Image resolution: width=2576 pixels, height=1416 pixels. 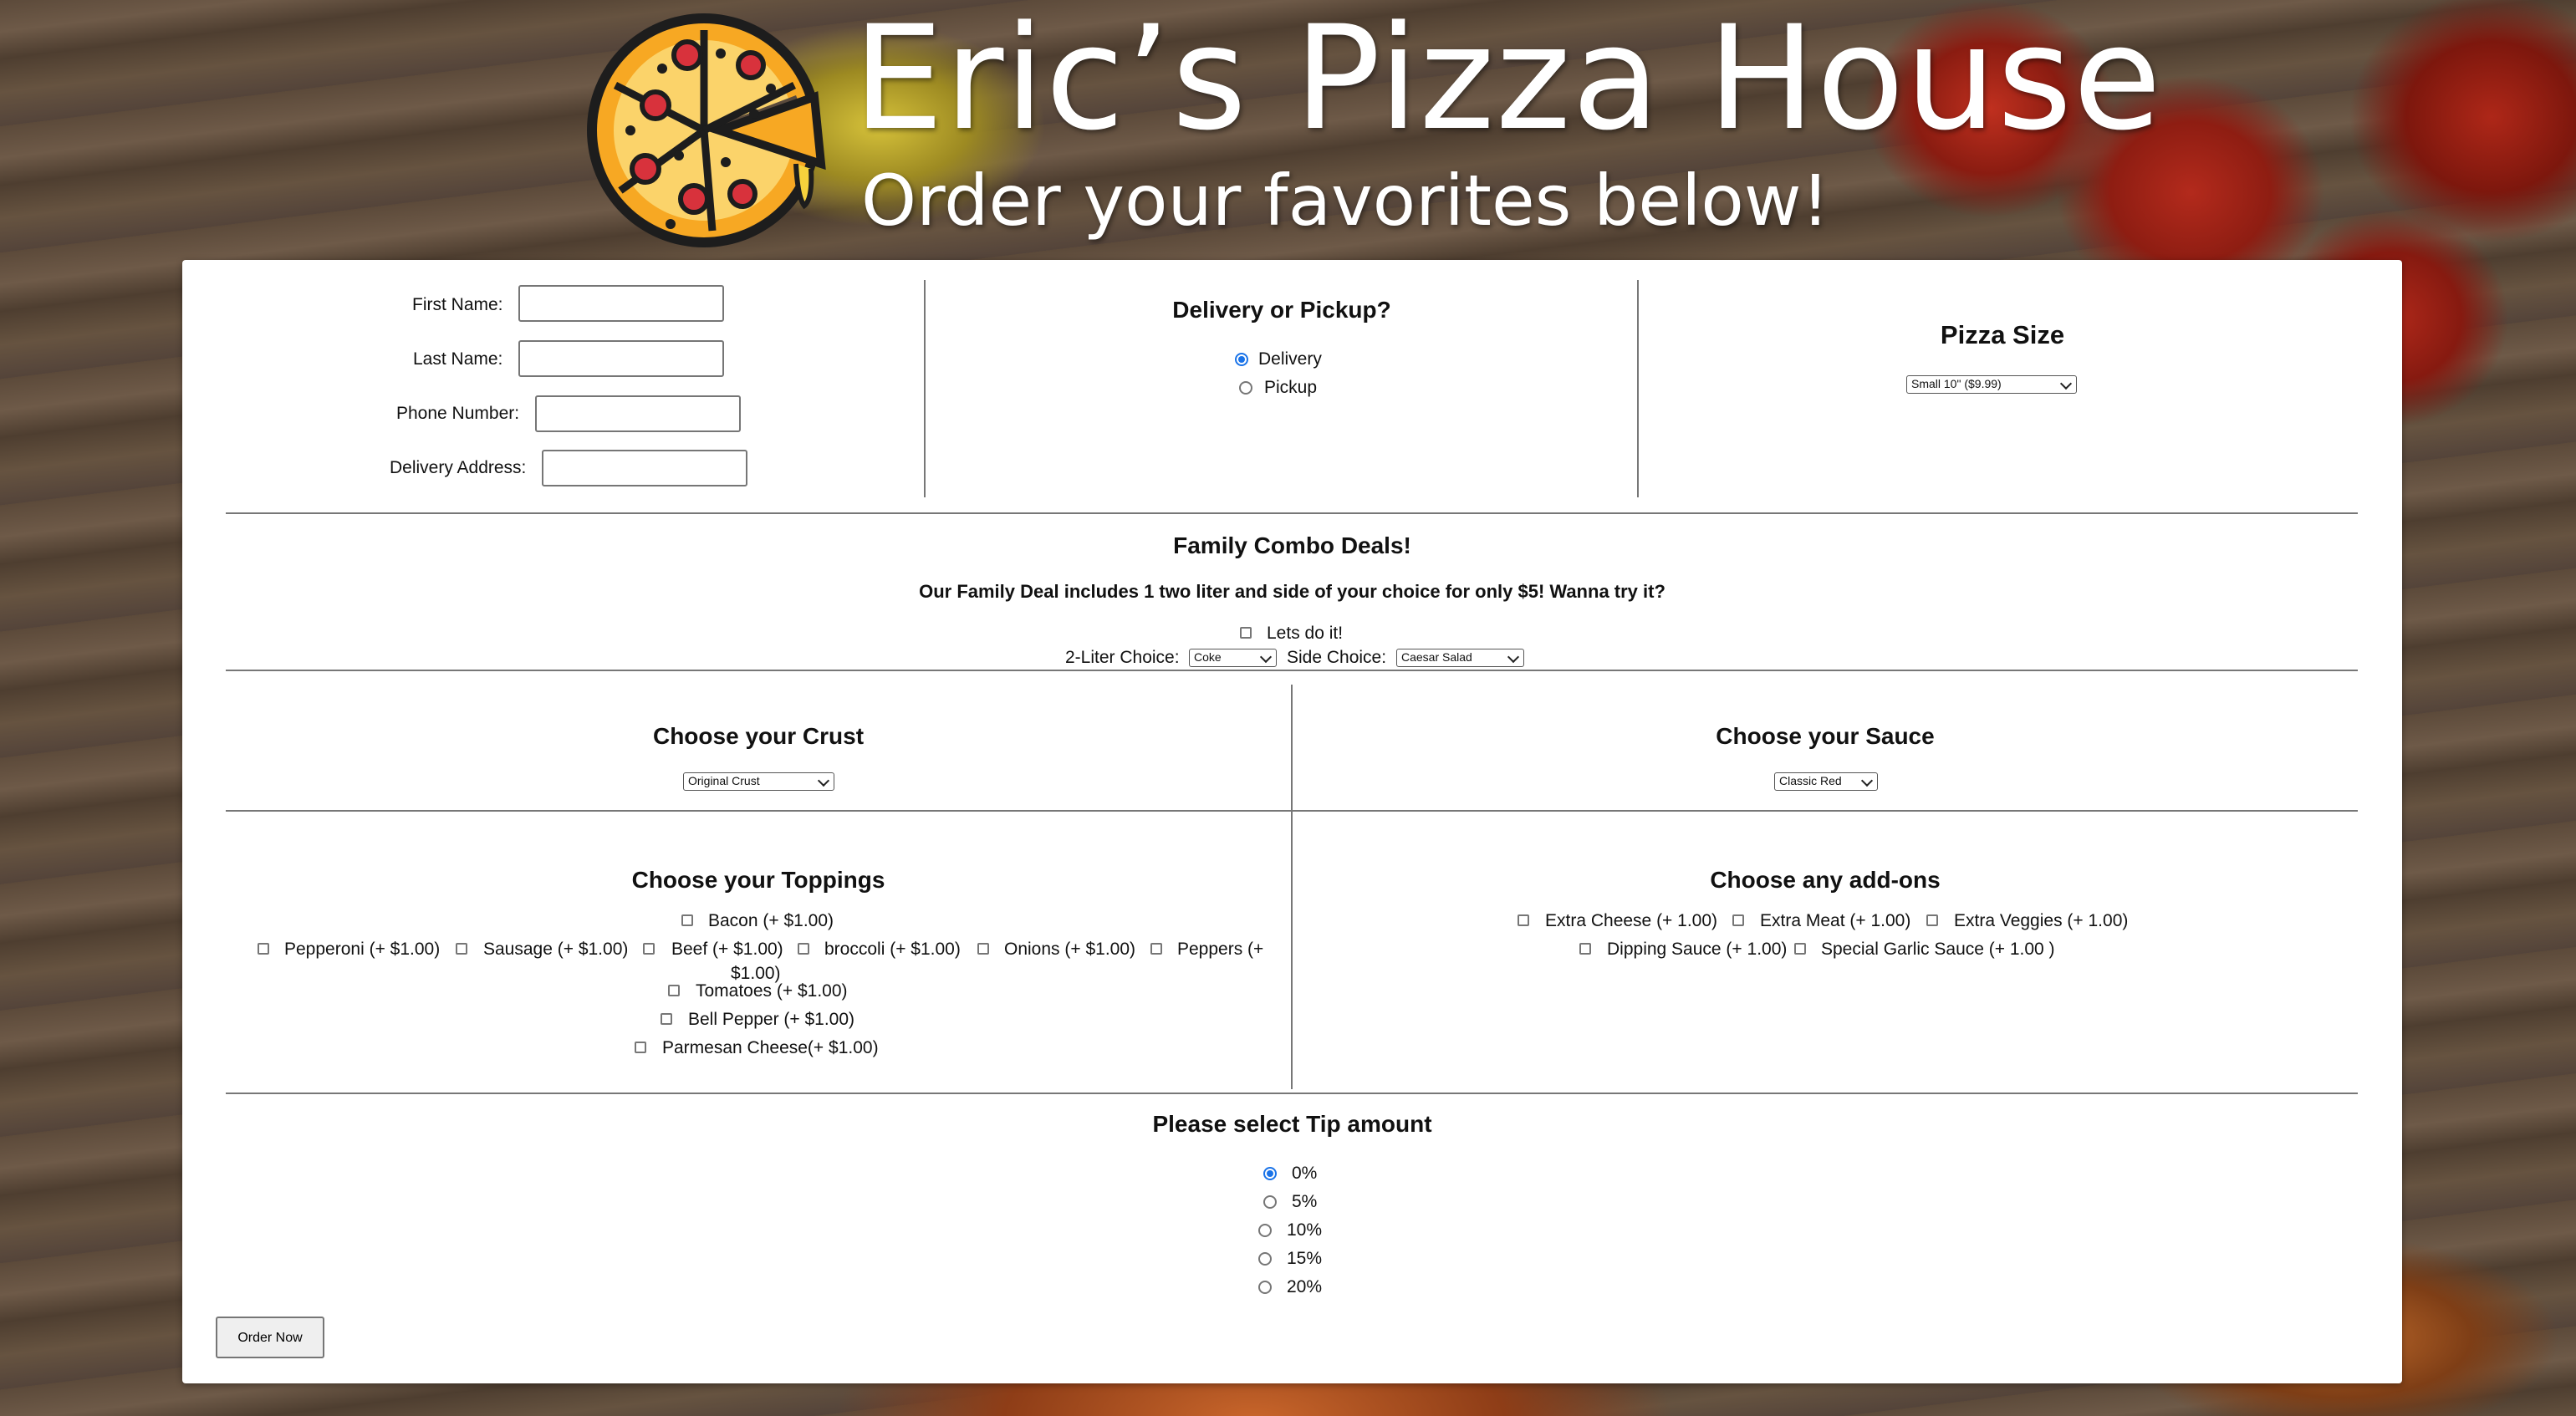 I want to click on topping-label: Bacon (+ $1.00), so click(x=771, y=920).